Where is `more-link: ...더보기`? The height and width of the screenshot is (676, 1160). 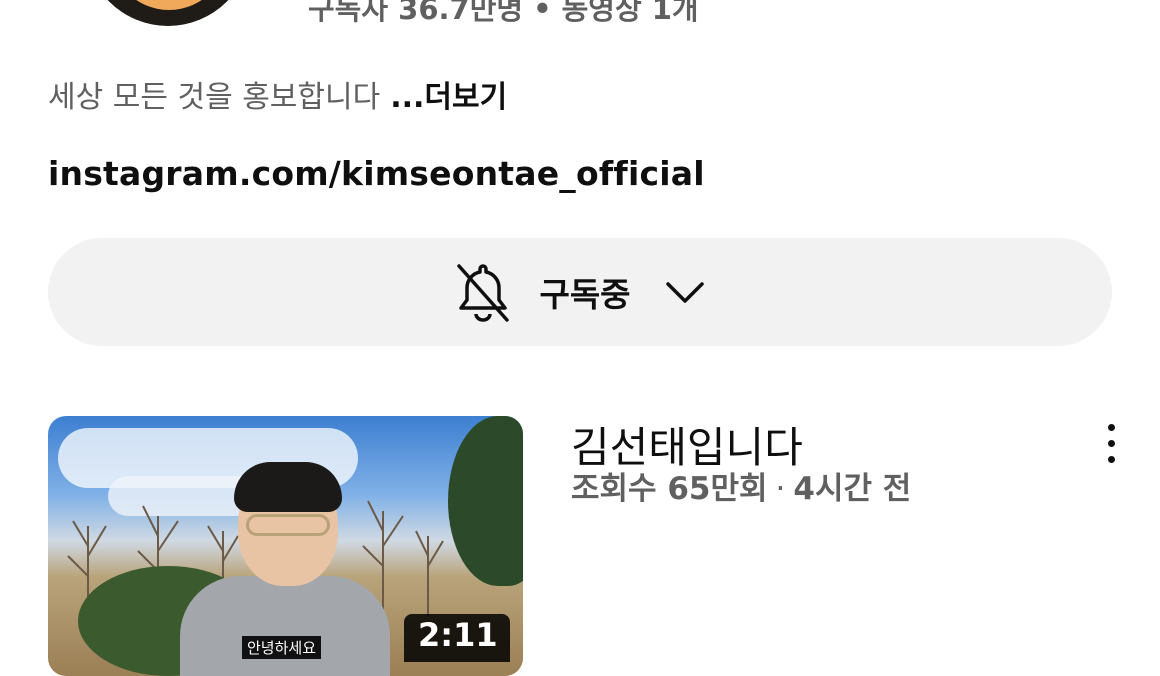 more-link: ...더보기 is located at coordinates (448, 97).